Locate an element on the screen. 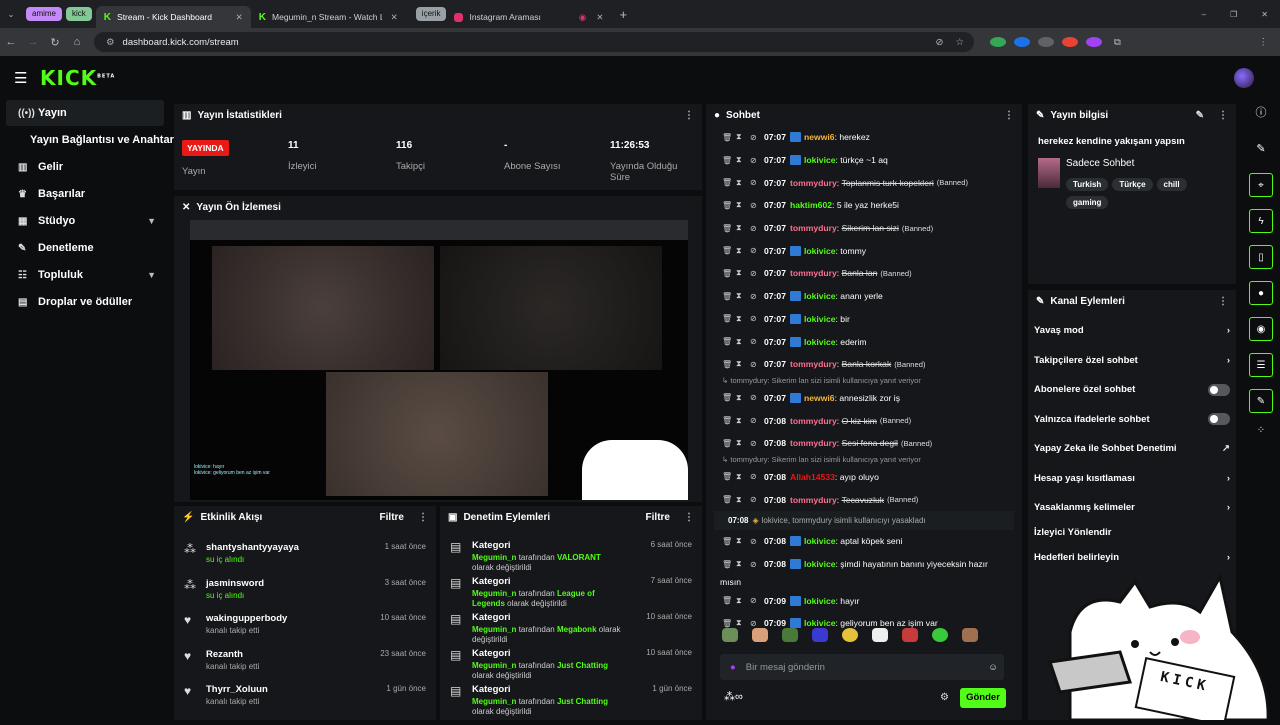 This screenshot has height=725, width=1280. rail-bolt-icon: ϟ is located at coordinates (1261, 221).